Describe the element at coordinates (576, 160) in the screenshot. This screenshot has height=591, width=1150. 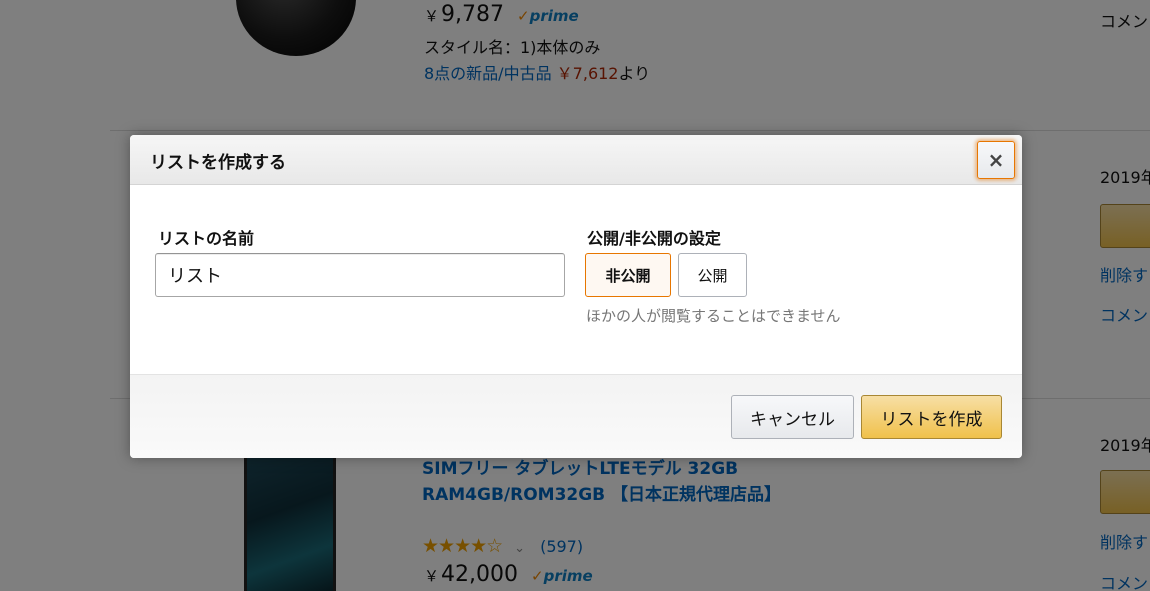
I see `dialog-header: リストを作成する ×` at that location.